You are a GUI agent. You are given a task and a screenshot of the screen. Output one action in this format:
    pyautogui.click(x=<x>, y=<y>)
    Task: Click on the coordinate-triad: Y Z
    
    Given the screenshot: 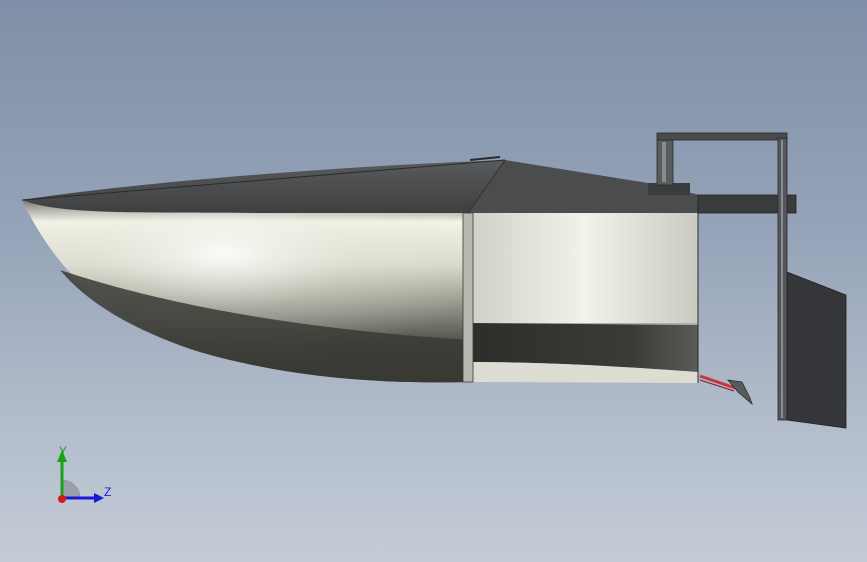 What is the action you would take?
    pyautogui.click(x=84, y=473)
    